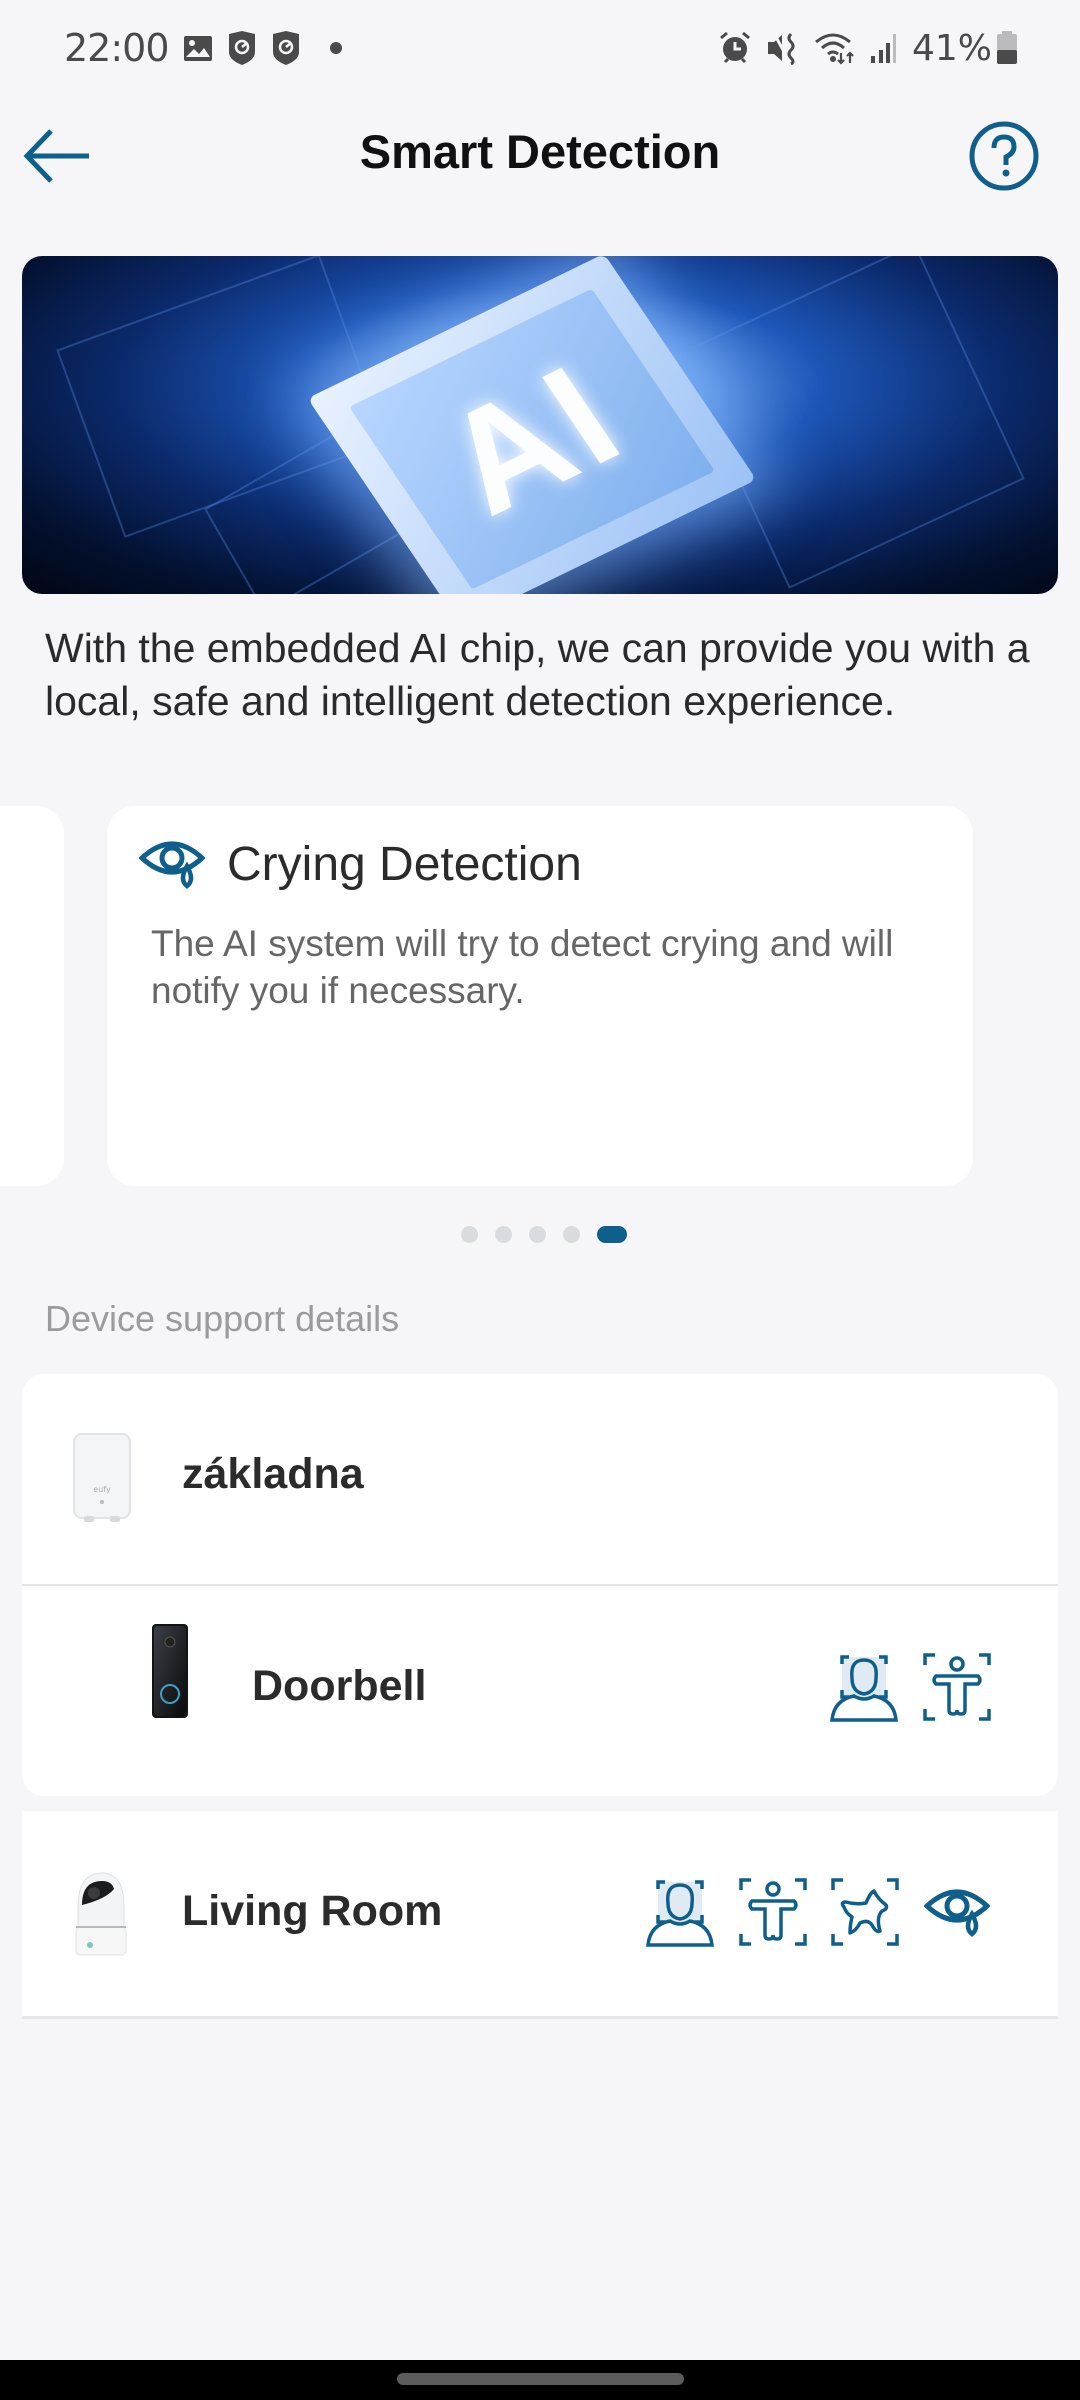 This screenshot has width=1080, height=2400. Describe the element at coordinates (835, 48) in the screenshot. I see `wifi-icon` at that location.